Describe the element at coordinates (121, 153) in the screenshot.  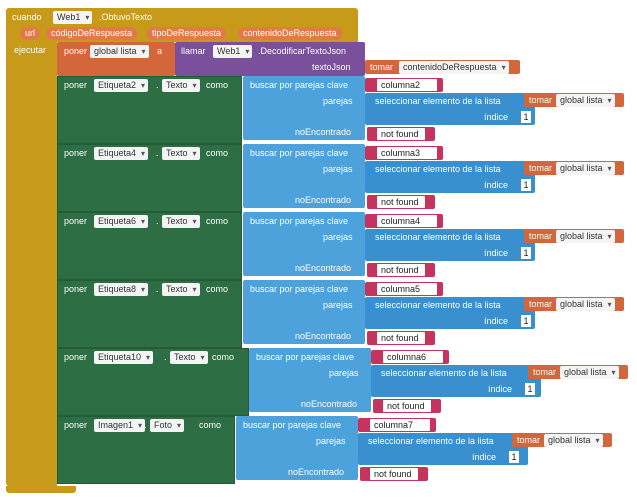
I see `component-dropdown: Etiqueta4` at that location.